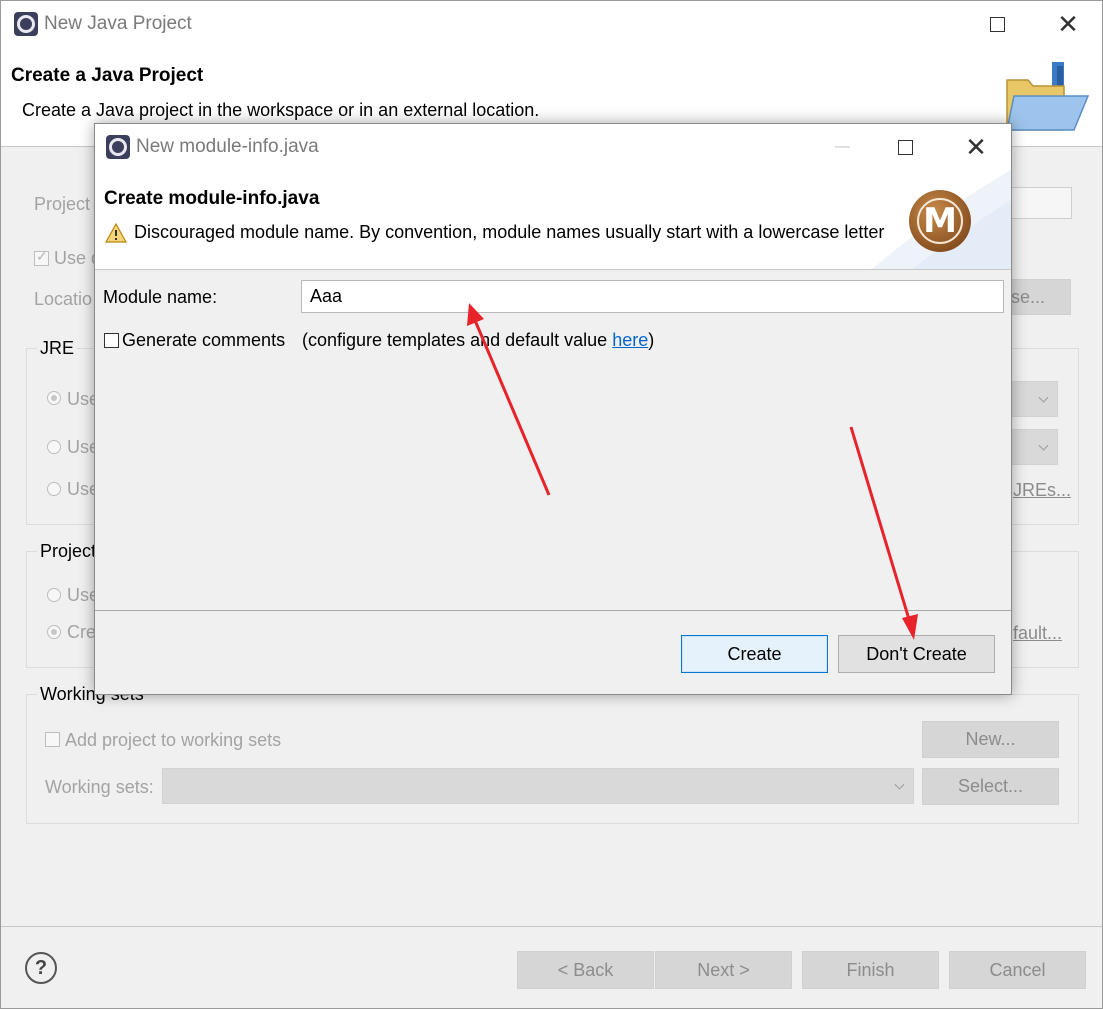  Describe the element at coordinates (54, 632) in the screenshot. I see `layout-option-2-radio` at that location.